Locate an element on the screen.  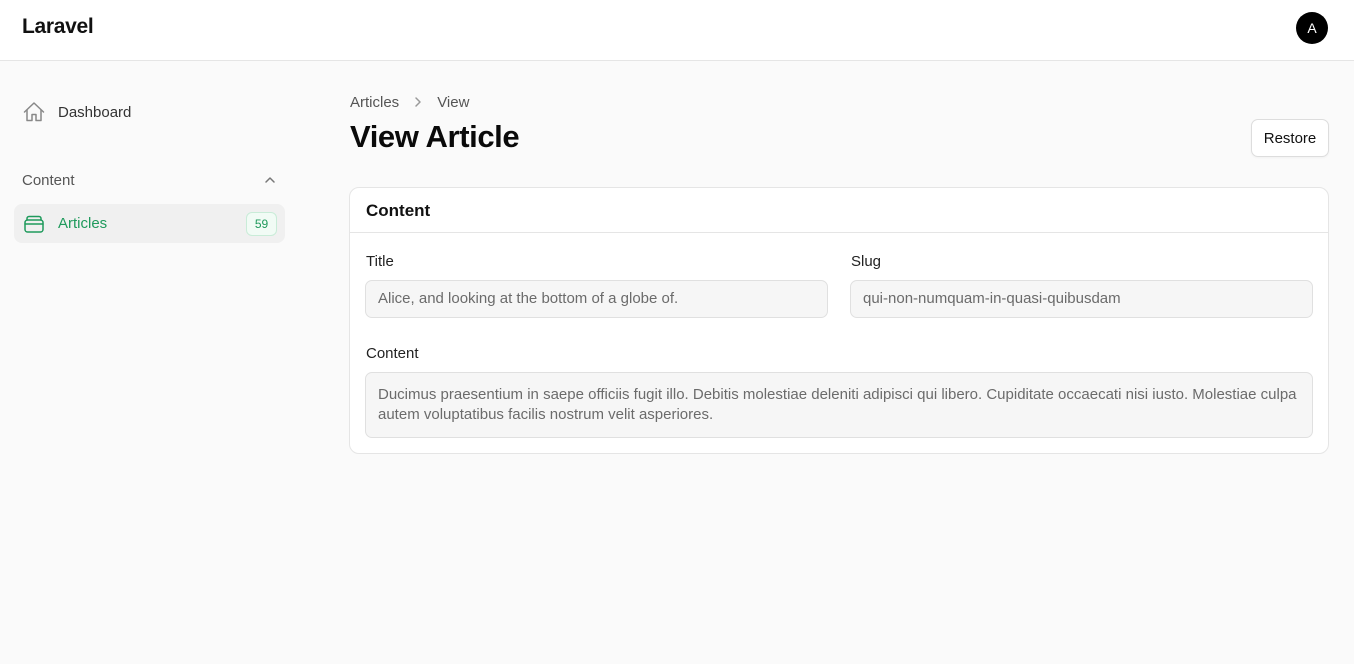
content-label: Content is located at coordinates (392, 353).